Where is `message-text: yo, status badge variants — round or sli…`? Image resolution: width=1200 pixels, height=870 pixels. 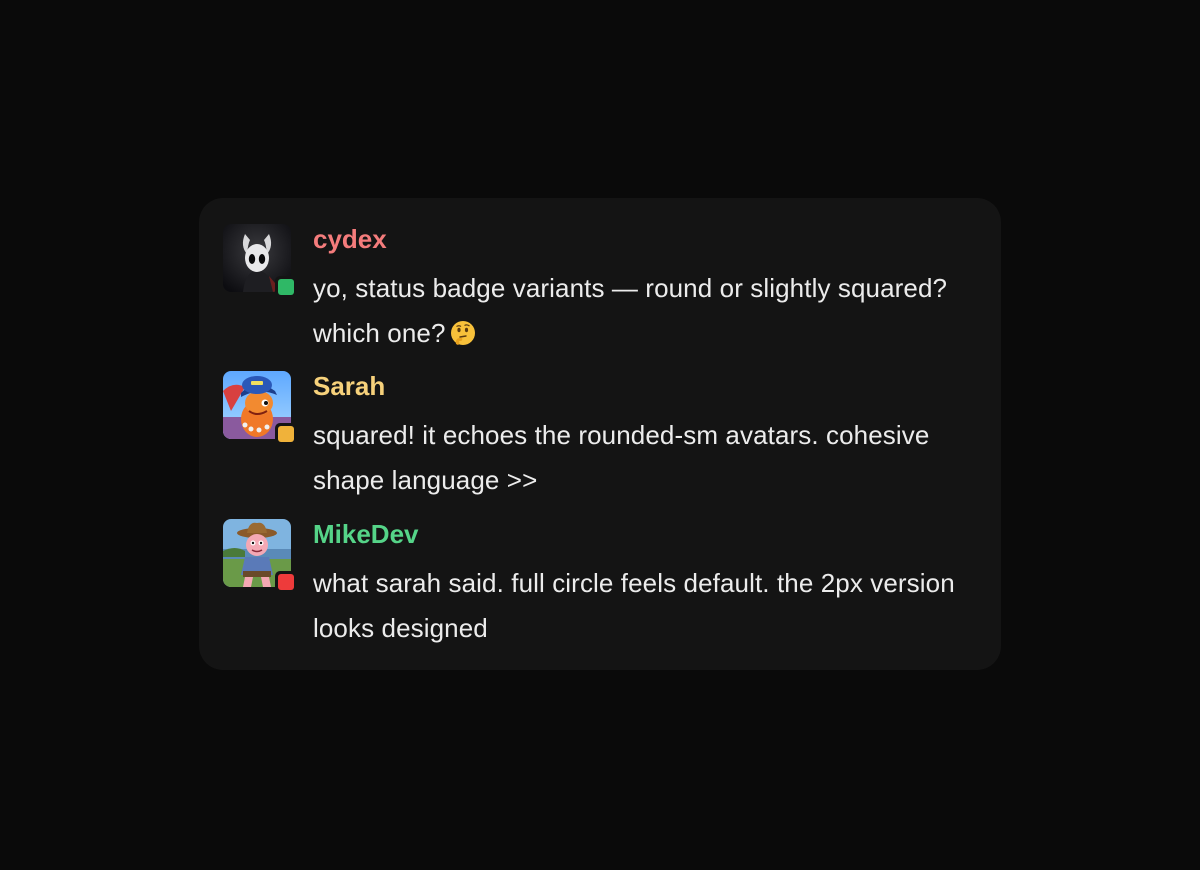 message-text: yo, status badge variants — round or sli… is located at coordinates (653, 311).